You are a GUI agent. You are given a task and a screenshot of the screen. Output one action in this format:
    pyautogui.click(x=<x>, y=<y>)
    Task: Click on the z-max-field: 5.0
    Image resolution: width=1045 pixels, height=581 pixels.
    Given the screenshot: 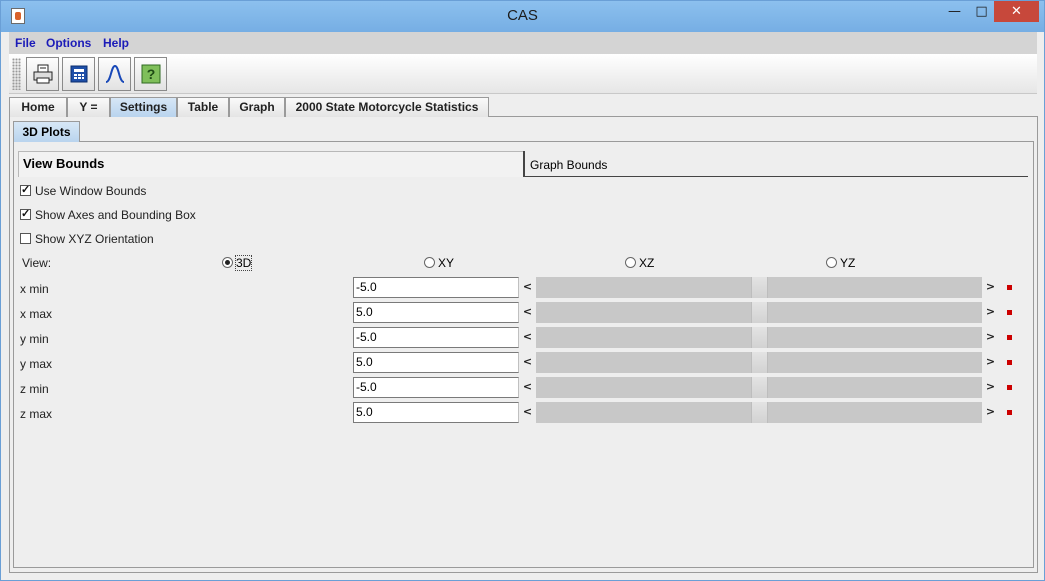 What is the action you would take?
    pyautogui.click(x=436, y=412)
    